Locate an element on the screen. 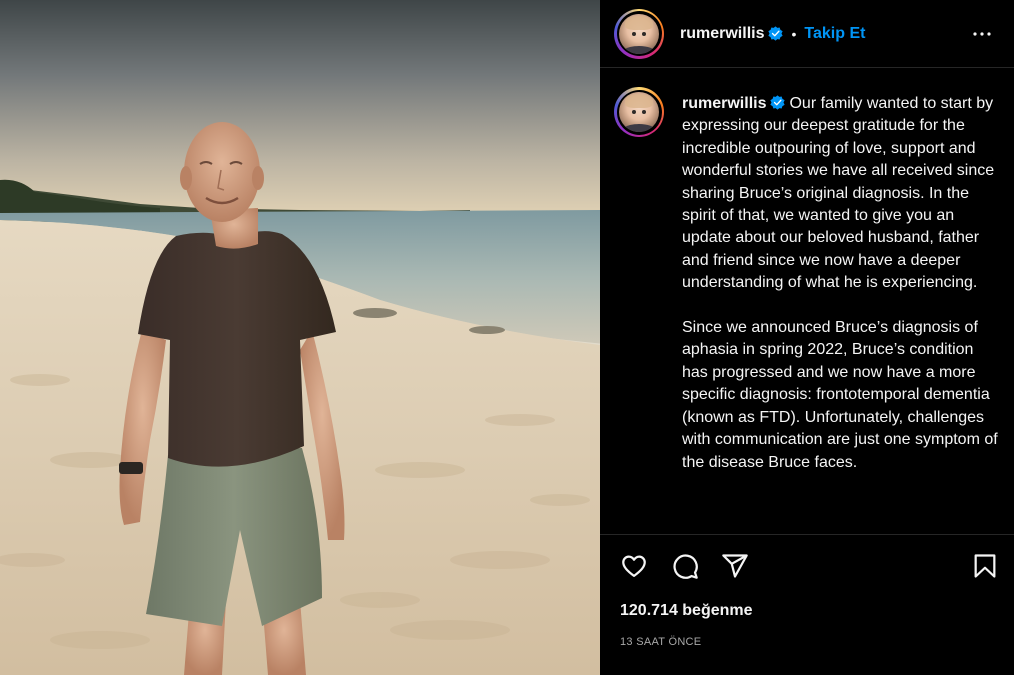  post-actions-bar is located at coordinates (807, 568).